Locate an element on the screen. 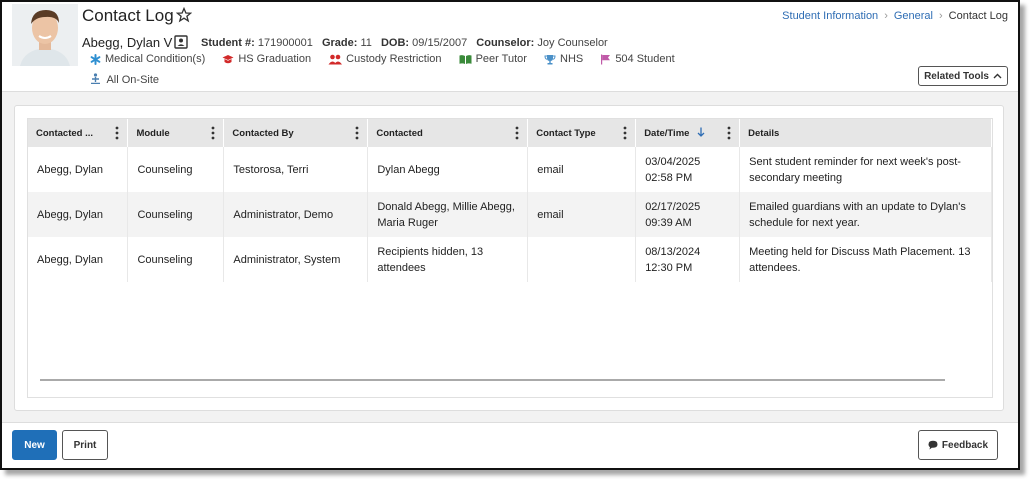  flag-peer-tutor: Peer Tutor is located at coordinates (493, 59).